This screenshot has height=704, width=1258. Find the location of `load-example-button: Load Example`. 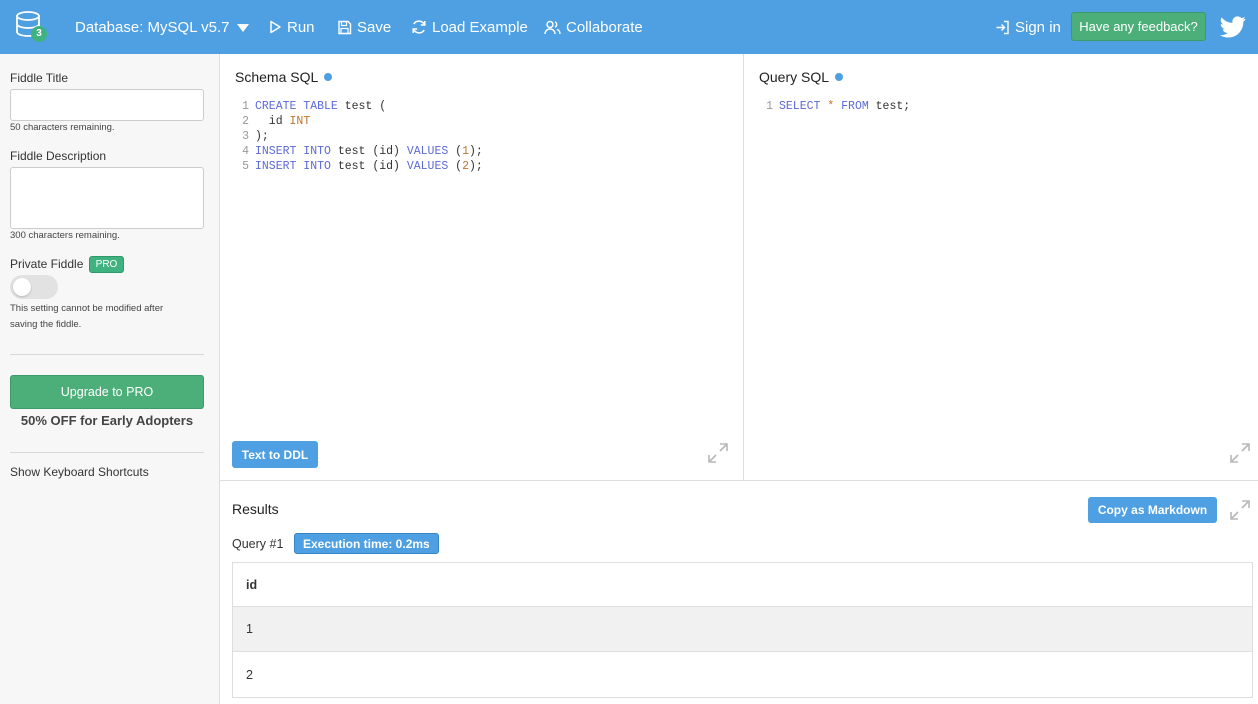

load-example-button: Load Example is located at coordinates (469, 27).